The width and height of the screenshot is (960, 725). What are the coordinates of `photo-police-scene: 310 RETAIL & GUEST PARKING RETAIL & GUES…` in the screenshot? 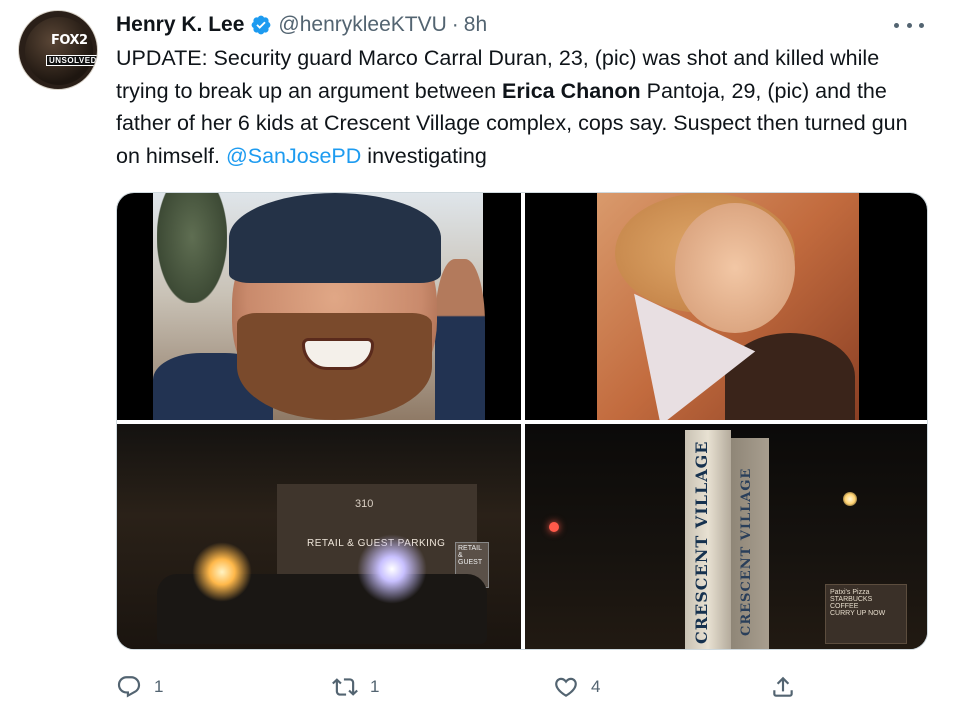 It's located at (319, 536).